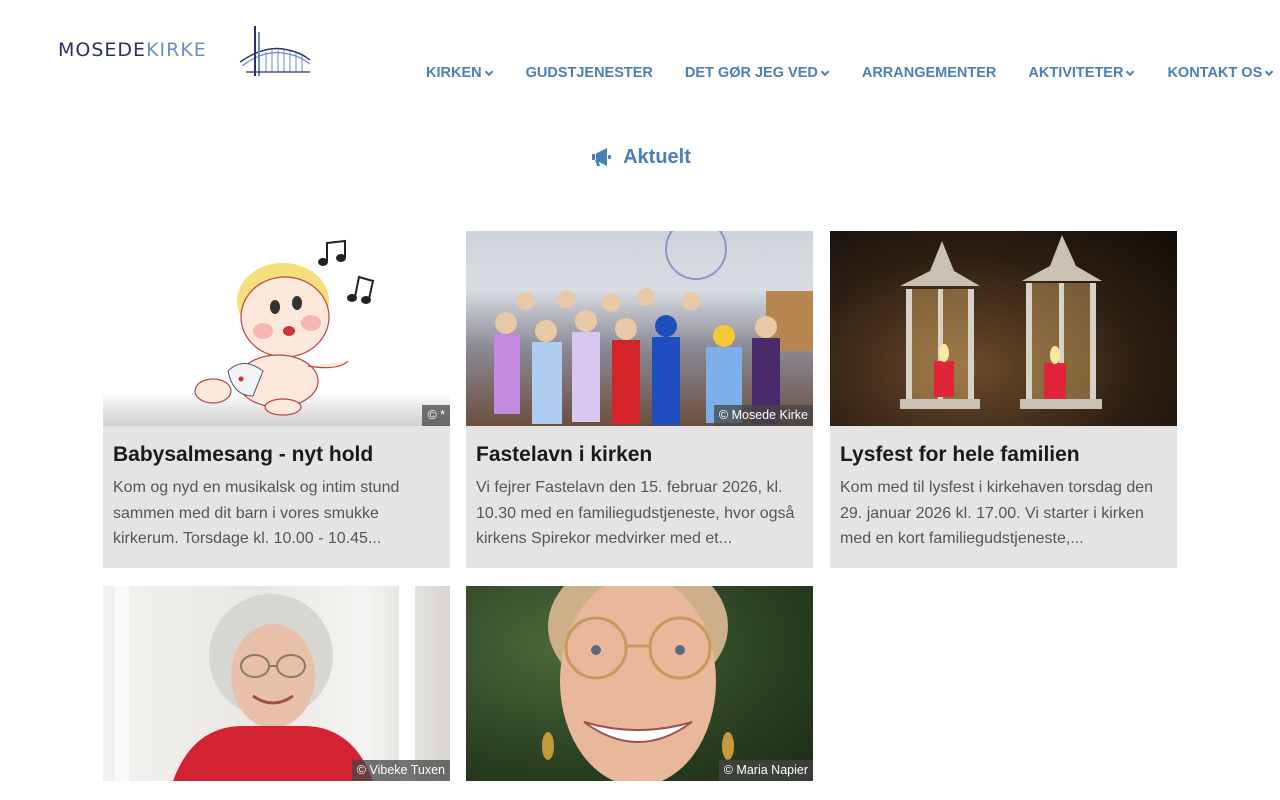  Describe the element at coordinates (657, 156) in the screenshot. I see `section-title: Aktuelt` at that location.